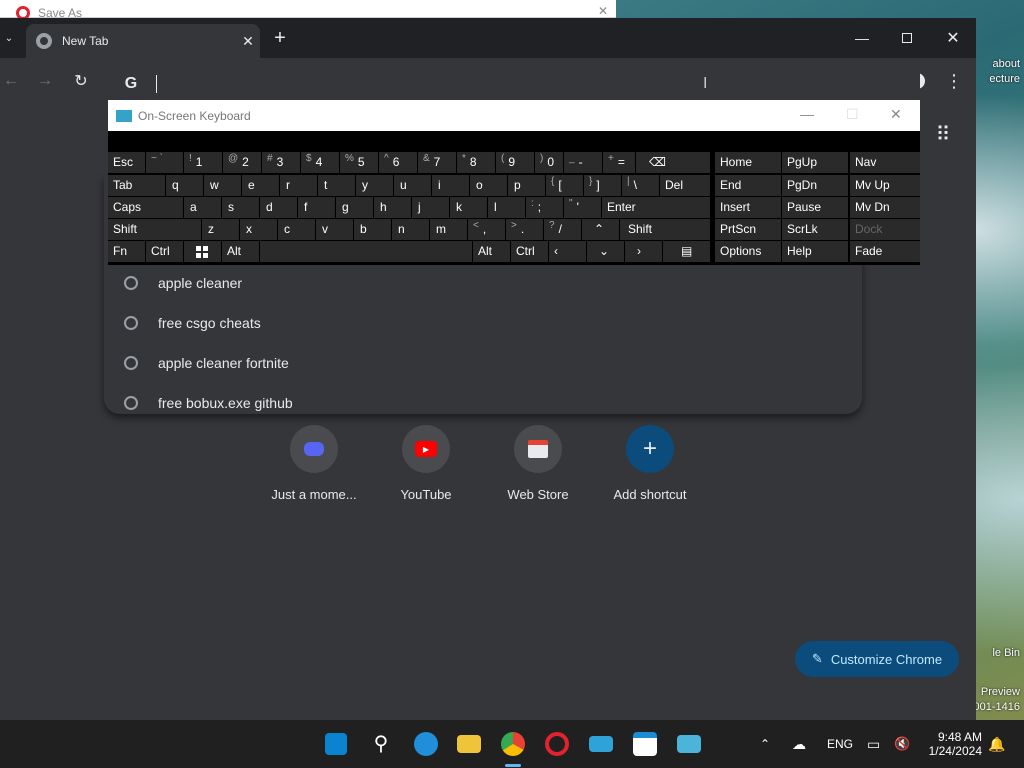 The height and width of the screenshot is (768, 1024). I want to click on volume-muted-icon: 🔇, so click(902, 744).